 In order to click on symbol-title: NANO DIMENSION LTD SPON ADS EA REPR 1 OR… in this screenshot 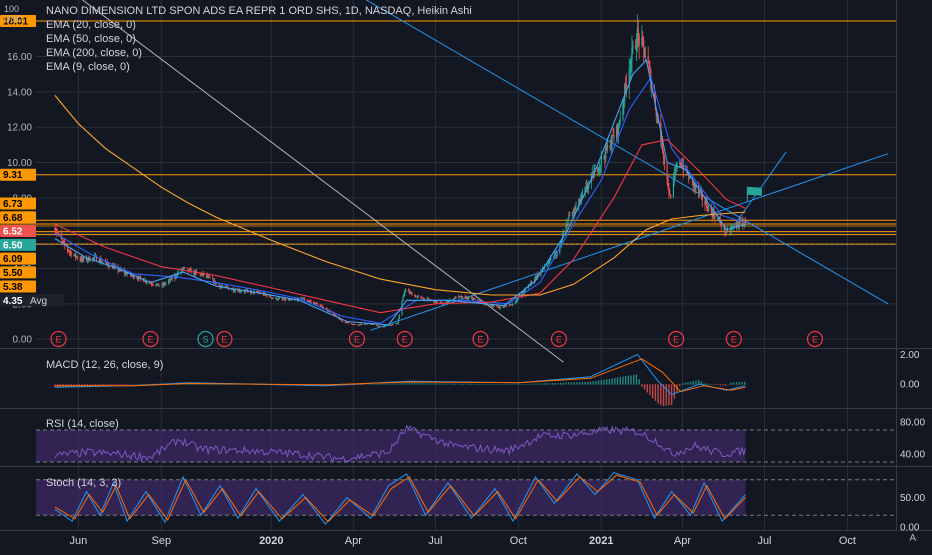, I will do `click(259, 11)`.